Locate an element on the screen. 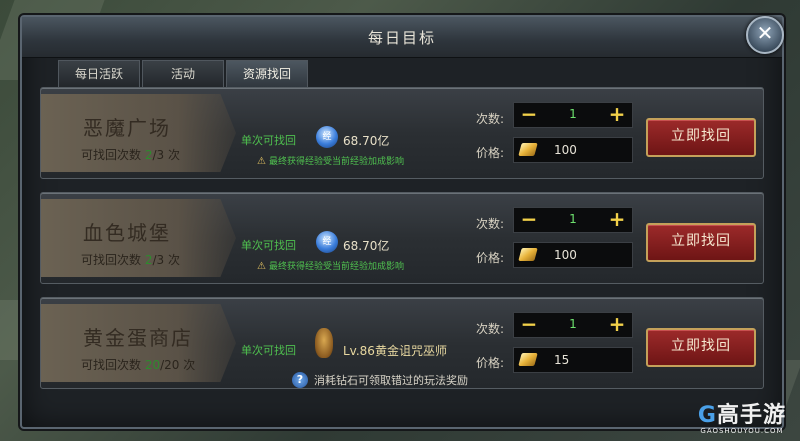 The height and width of the screenshot is (441, 800). footer-hint: ? 消耗钻石可领取错过的玩法奖励 is located at coordinates (380, 380).